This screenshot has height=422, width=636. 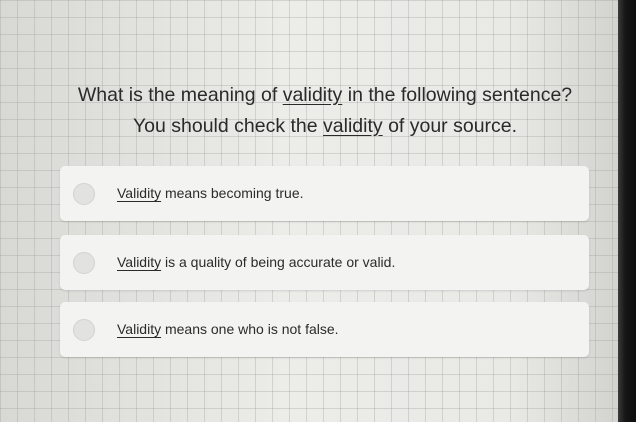 What do you see at coordinates (234, 193) in the screenshot?
I see `option-text: means becoming true.` at bounding box center [234, 193].